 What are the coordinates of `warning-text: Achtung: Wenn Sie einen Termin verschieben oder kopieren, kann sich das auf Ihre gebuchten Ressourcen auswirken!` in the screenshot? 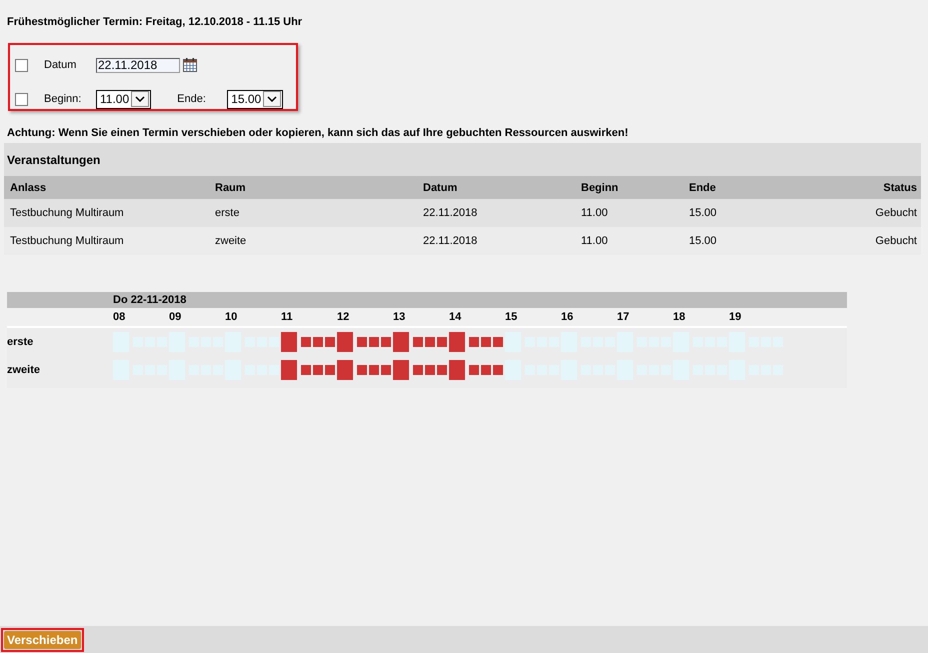 It's located at (318, 133).